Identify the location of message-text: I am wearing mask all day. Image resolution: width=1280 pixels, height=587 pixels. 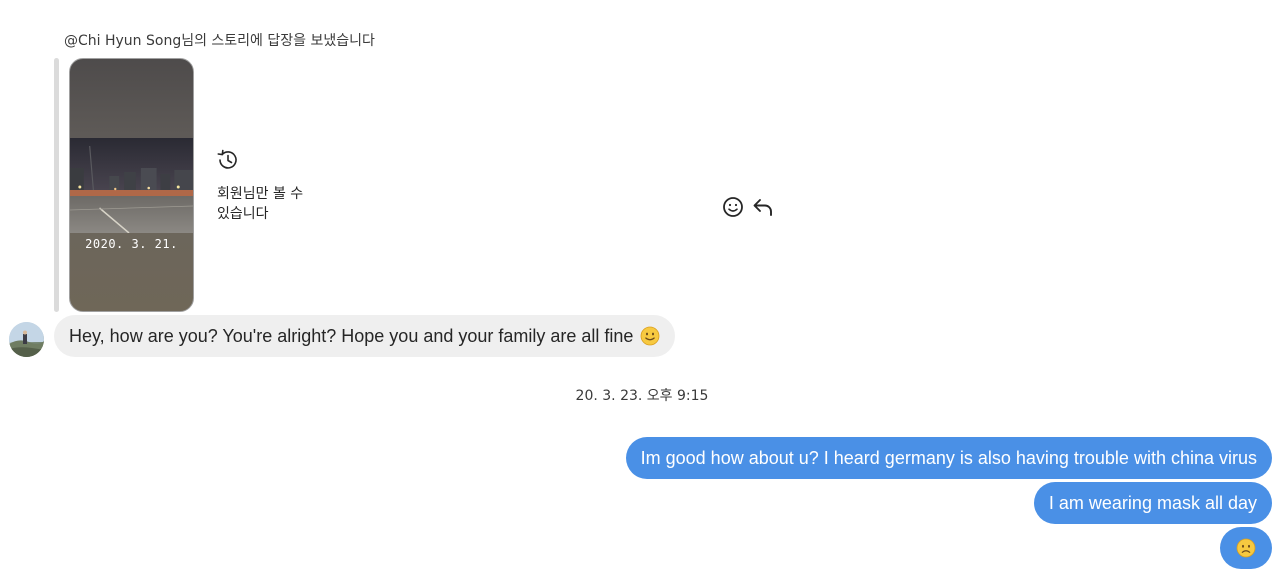
(1152, 503).